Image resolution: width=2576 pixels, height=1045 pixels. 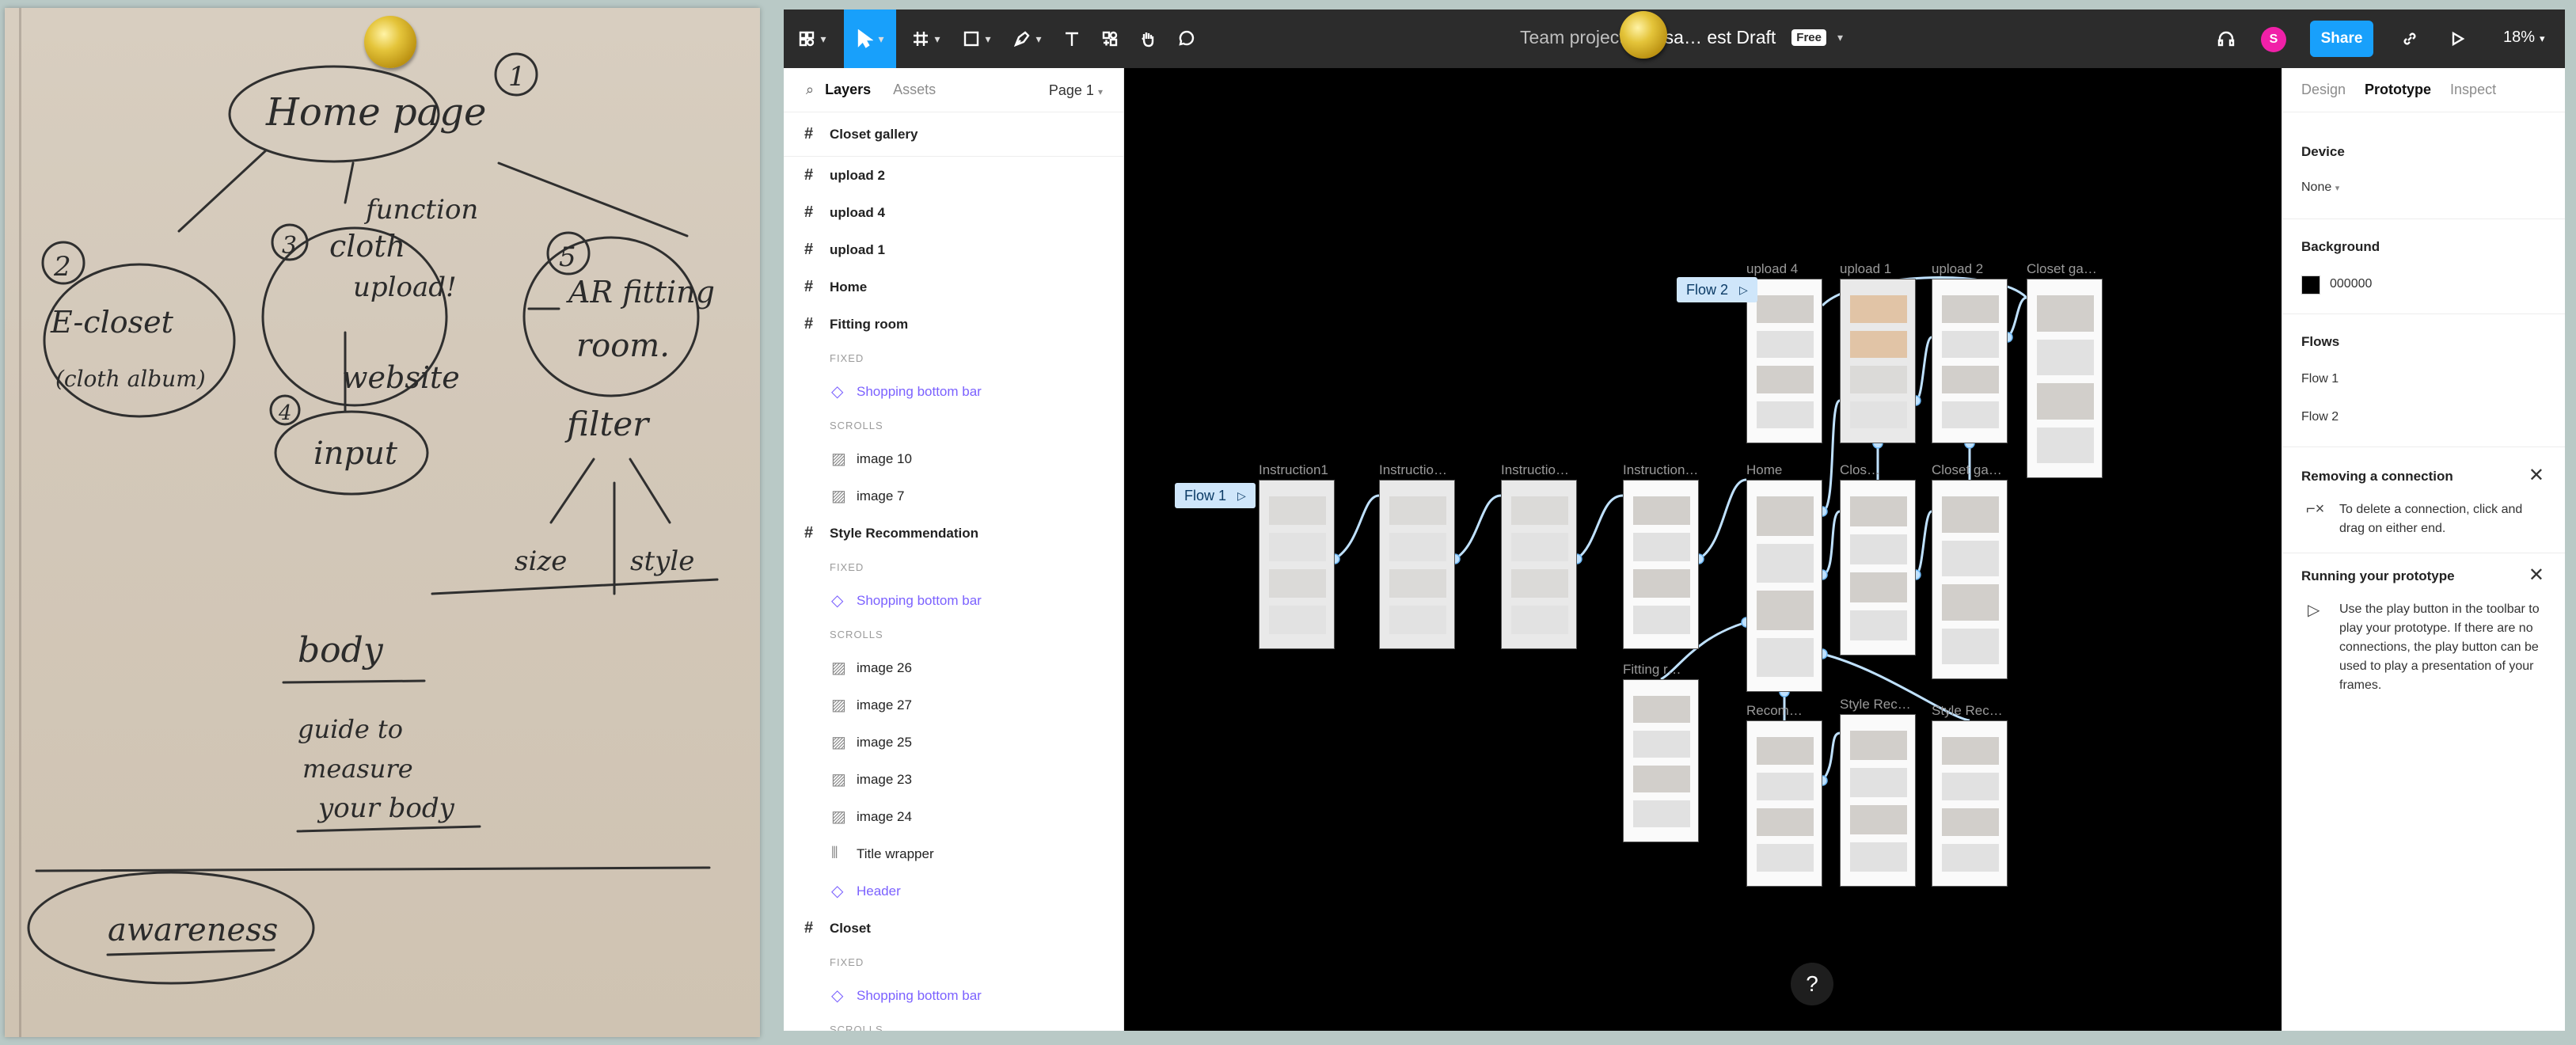 What do you see at coordinates (926, 39) in the screenshot?
I see `frame-tool-button: ▾` at bounding box center [926, 39].